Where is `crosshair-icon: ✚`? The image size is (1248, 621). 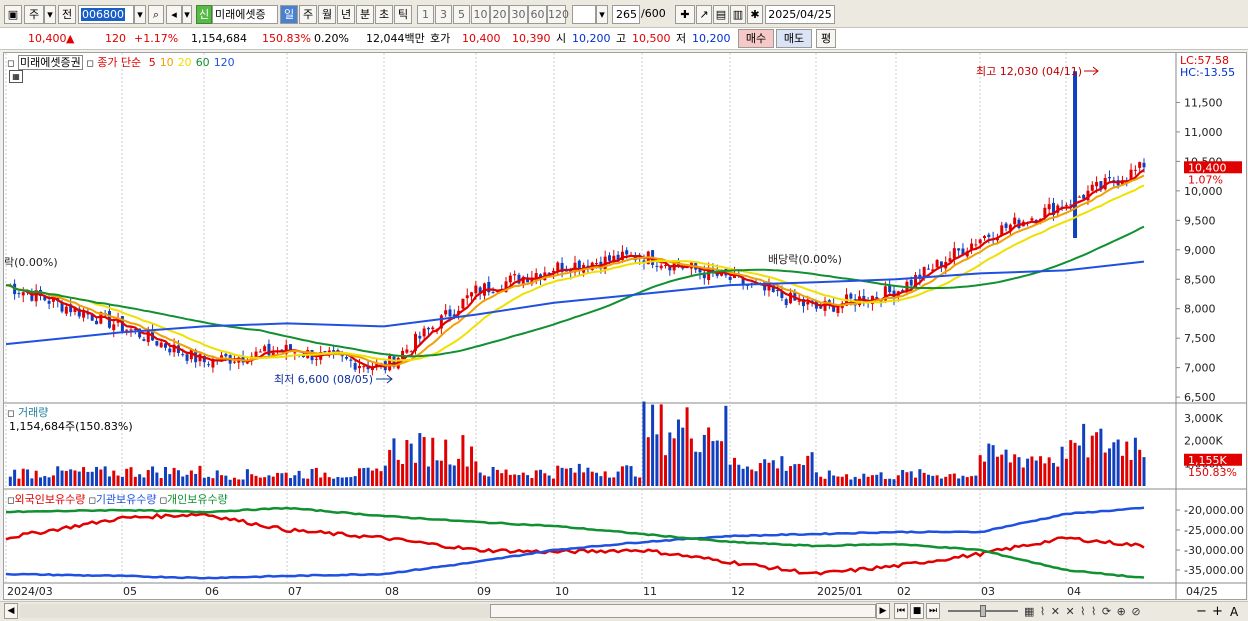
crosshair-icon: ✚ is located at coordinates (685, 14).